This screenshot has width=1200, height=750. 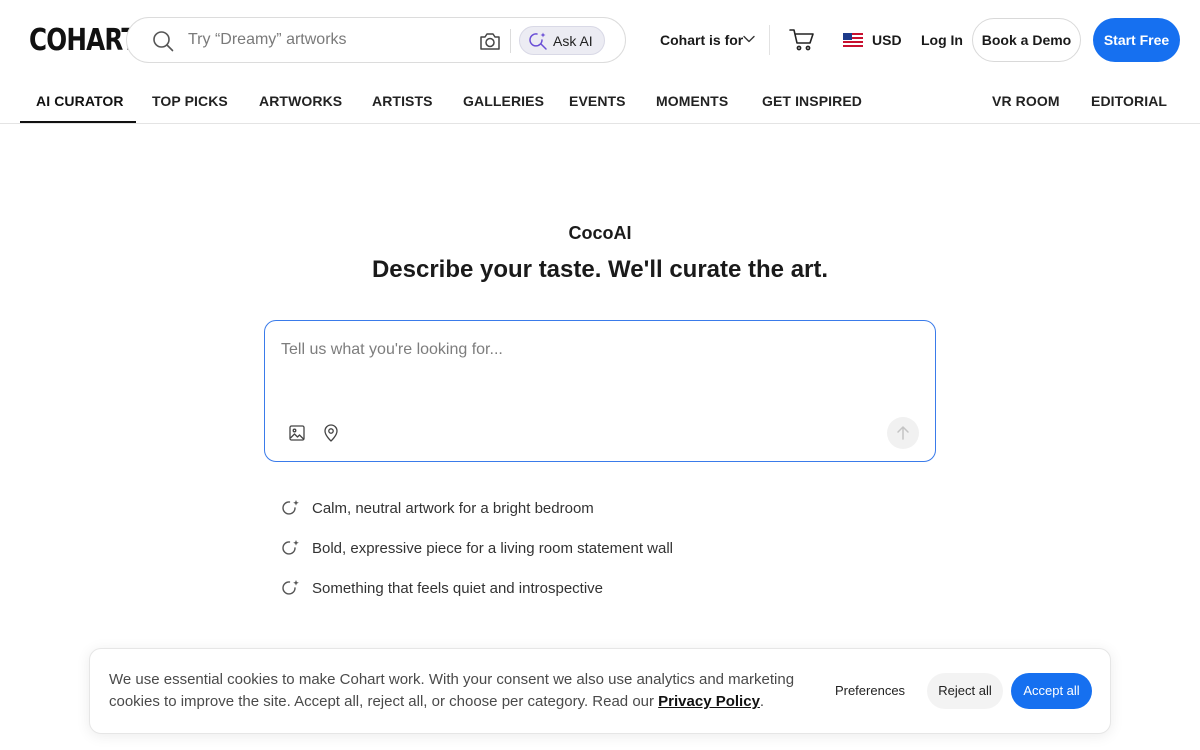 I want to click on cohart-logo: COHART, so click(x=83, y=41).